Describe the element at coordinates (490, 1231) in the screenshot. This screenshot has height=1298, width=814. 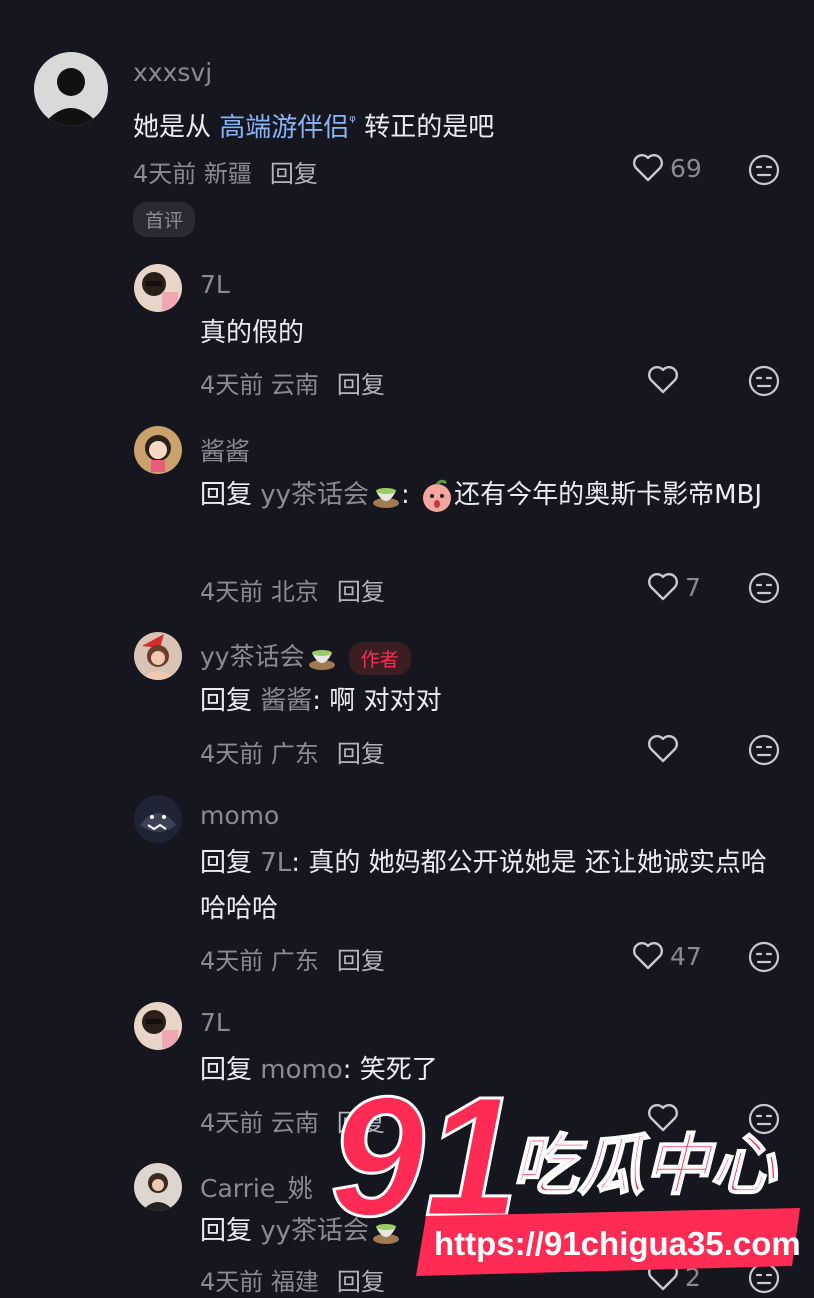
I see `comment-text: 回复 yy茶话会` at that location.